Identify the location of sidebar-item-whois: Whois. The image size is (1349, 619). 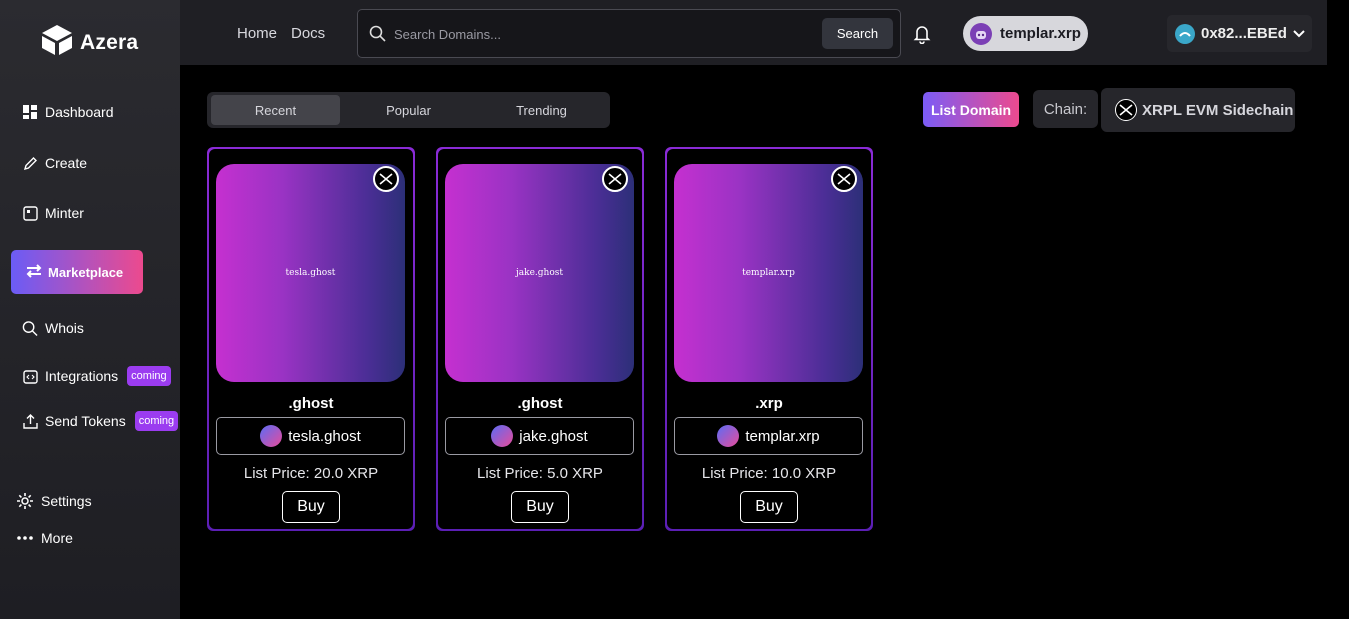
(53, 328).